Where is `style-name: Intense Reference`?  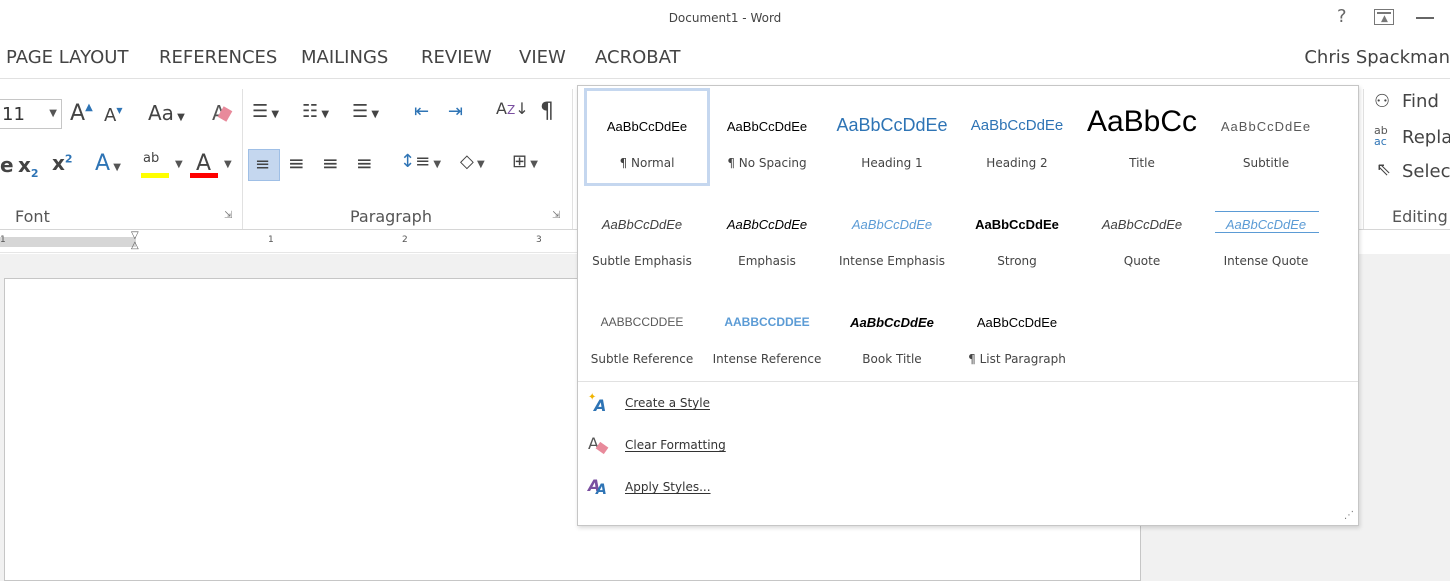 style-name: Intense Reference is located at coordinates (767, 359).